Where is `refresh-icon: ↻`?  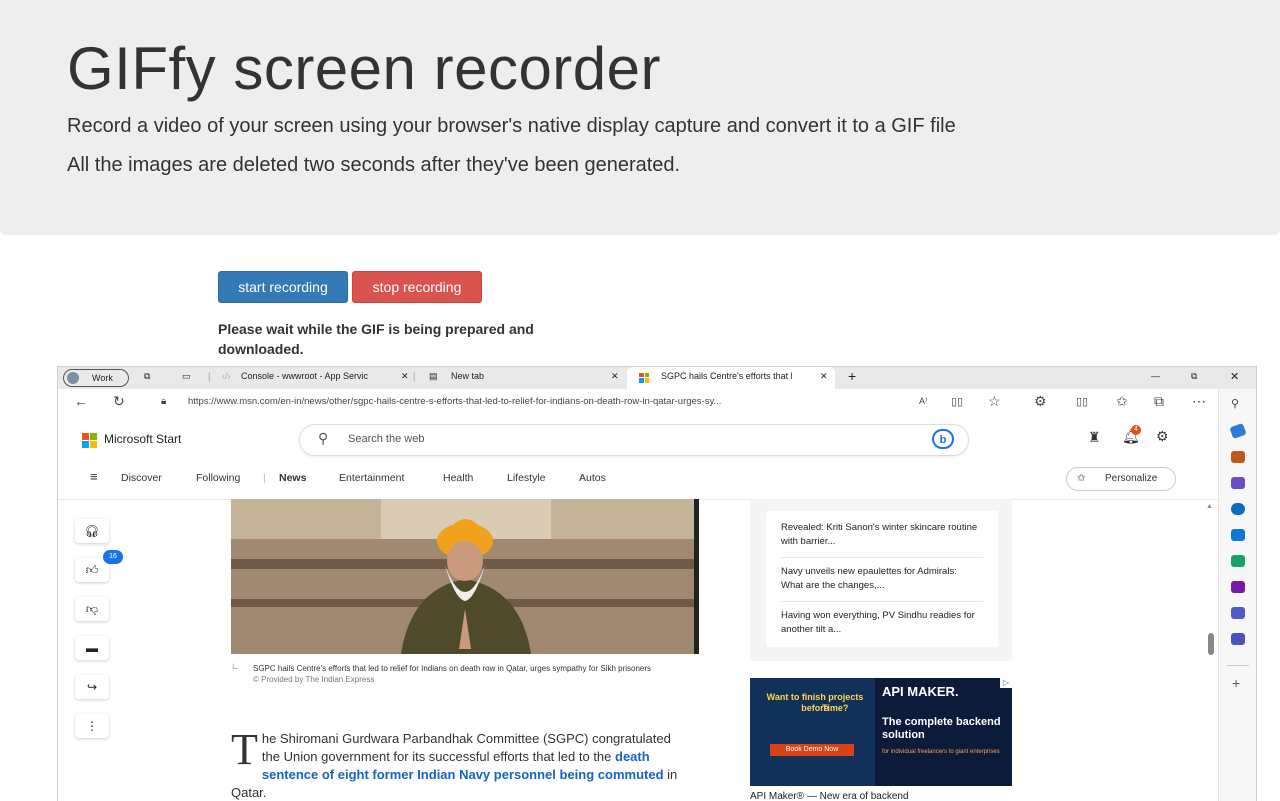 refresh-icon: ↻ is located at coordinates (119, 401).